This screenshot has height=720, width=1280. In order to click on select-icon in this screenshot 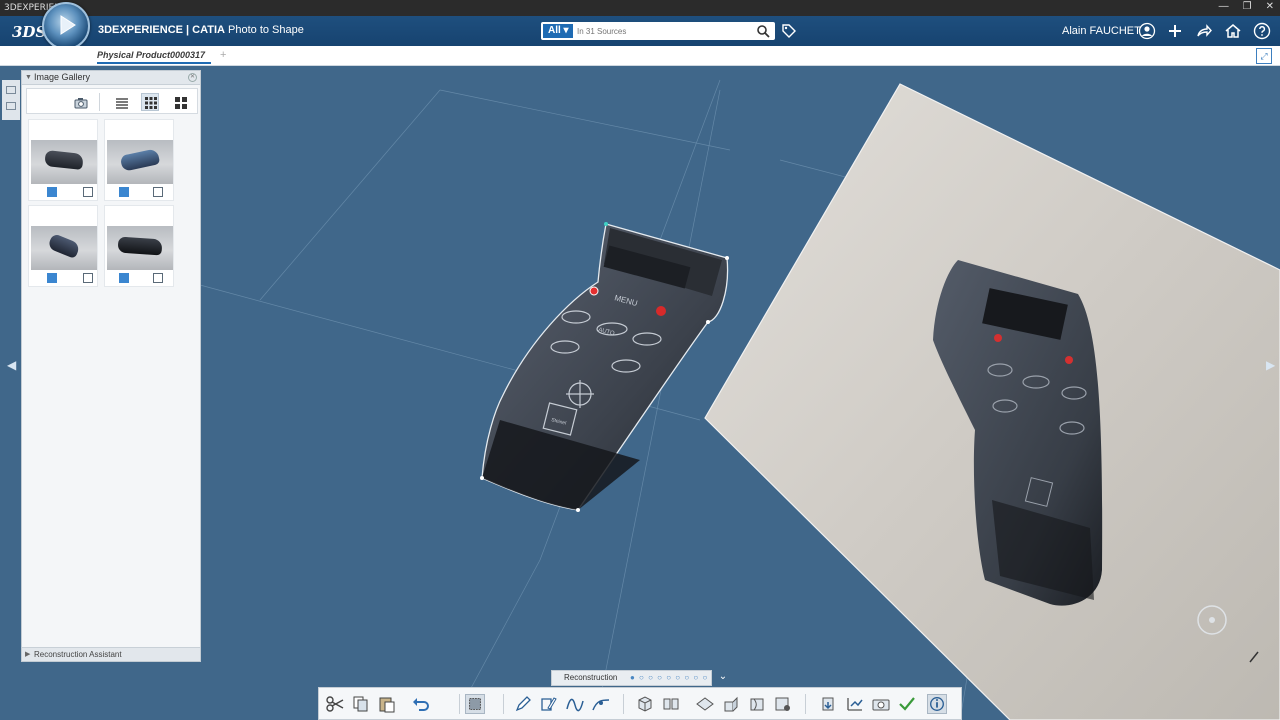, I will do `click(475, 704)`.